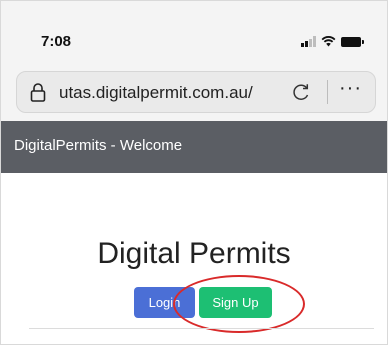 The width and height of the screenshot is (388, 345). Describe the element at coordinates (201, 328) in the screenshot. I see `content-divider` at that location.